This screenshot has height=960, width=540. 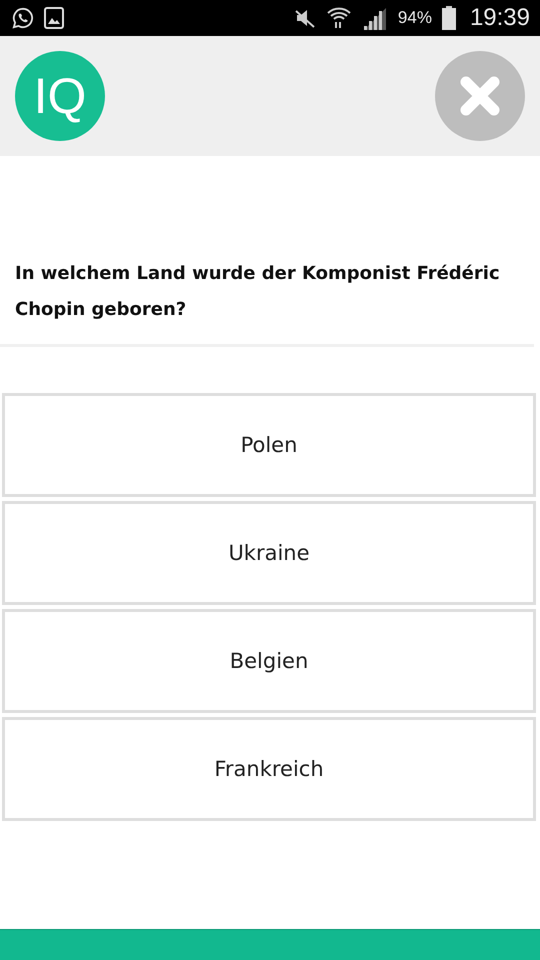 What do you see at coordinates (258, 292) in the screenshot?
I see `question-text: In welchem Land wurde der Komponist Frédéric Chopin geboren?` at bounding box center [258, 292].